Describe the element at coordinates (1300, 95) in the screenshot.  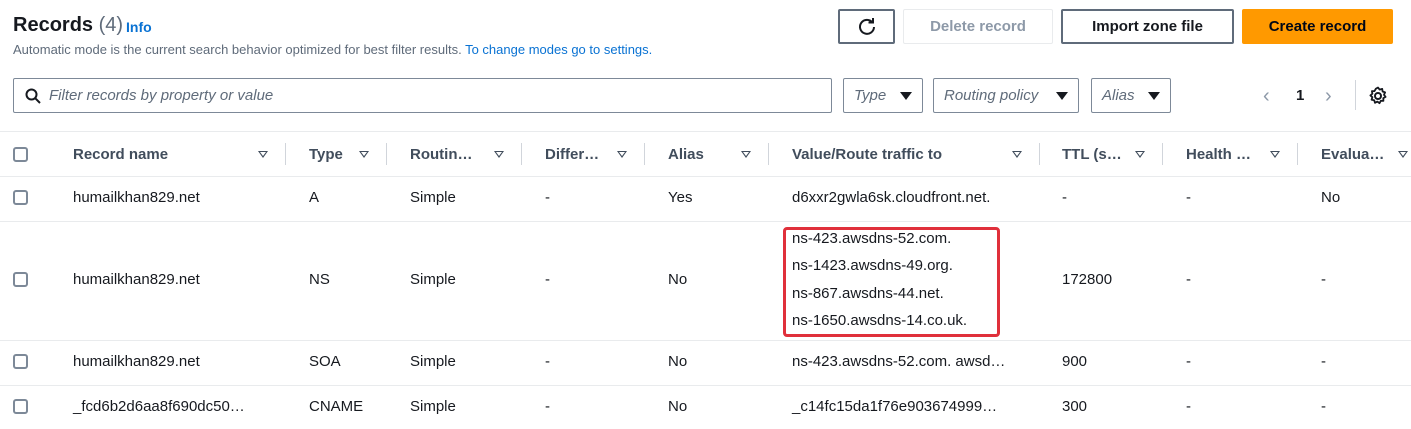
I see `current-page-number: 1` at that location.